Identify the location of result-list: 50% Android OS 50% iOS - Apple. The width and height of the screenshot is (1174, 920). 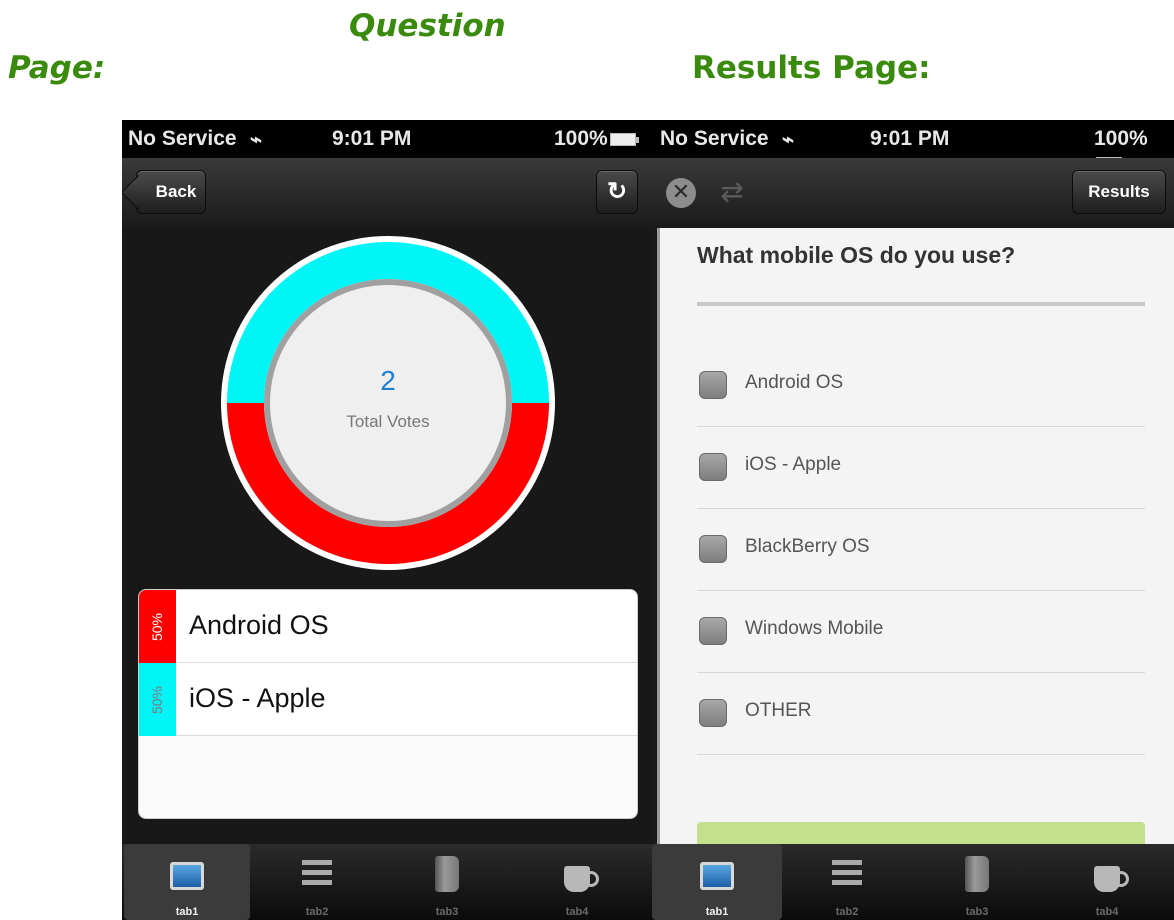
(388, 704).